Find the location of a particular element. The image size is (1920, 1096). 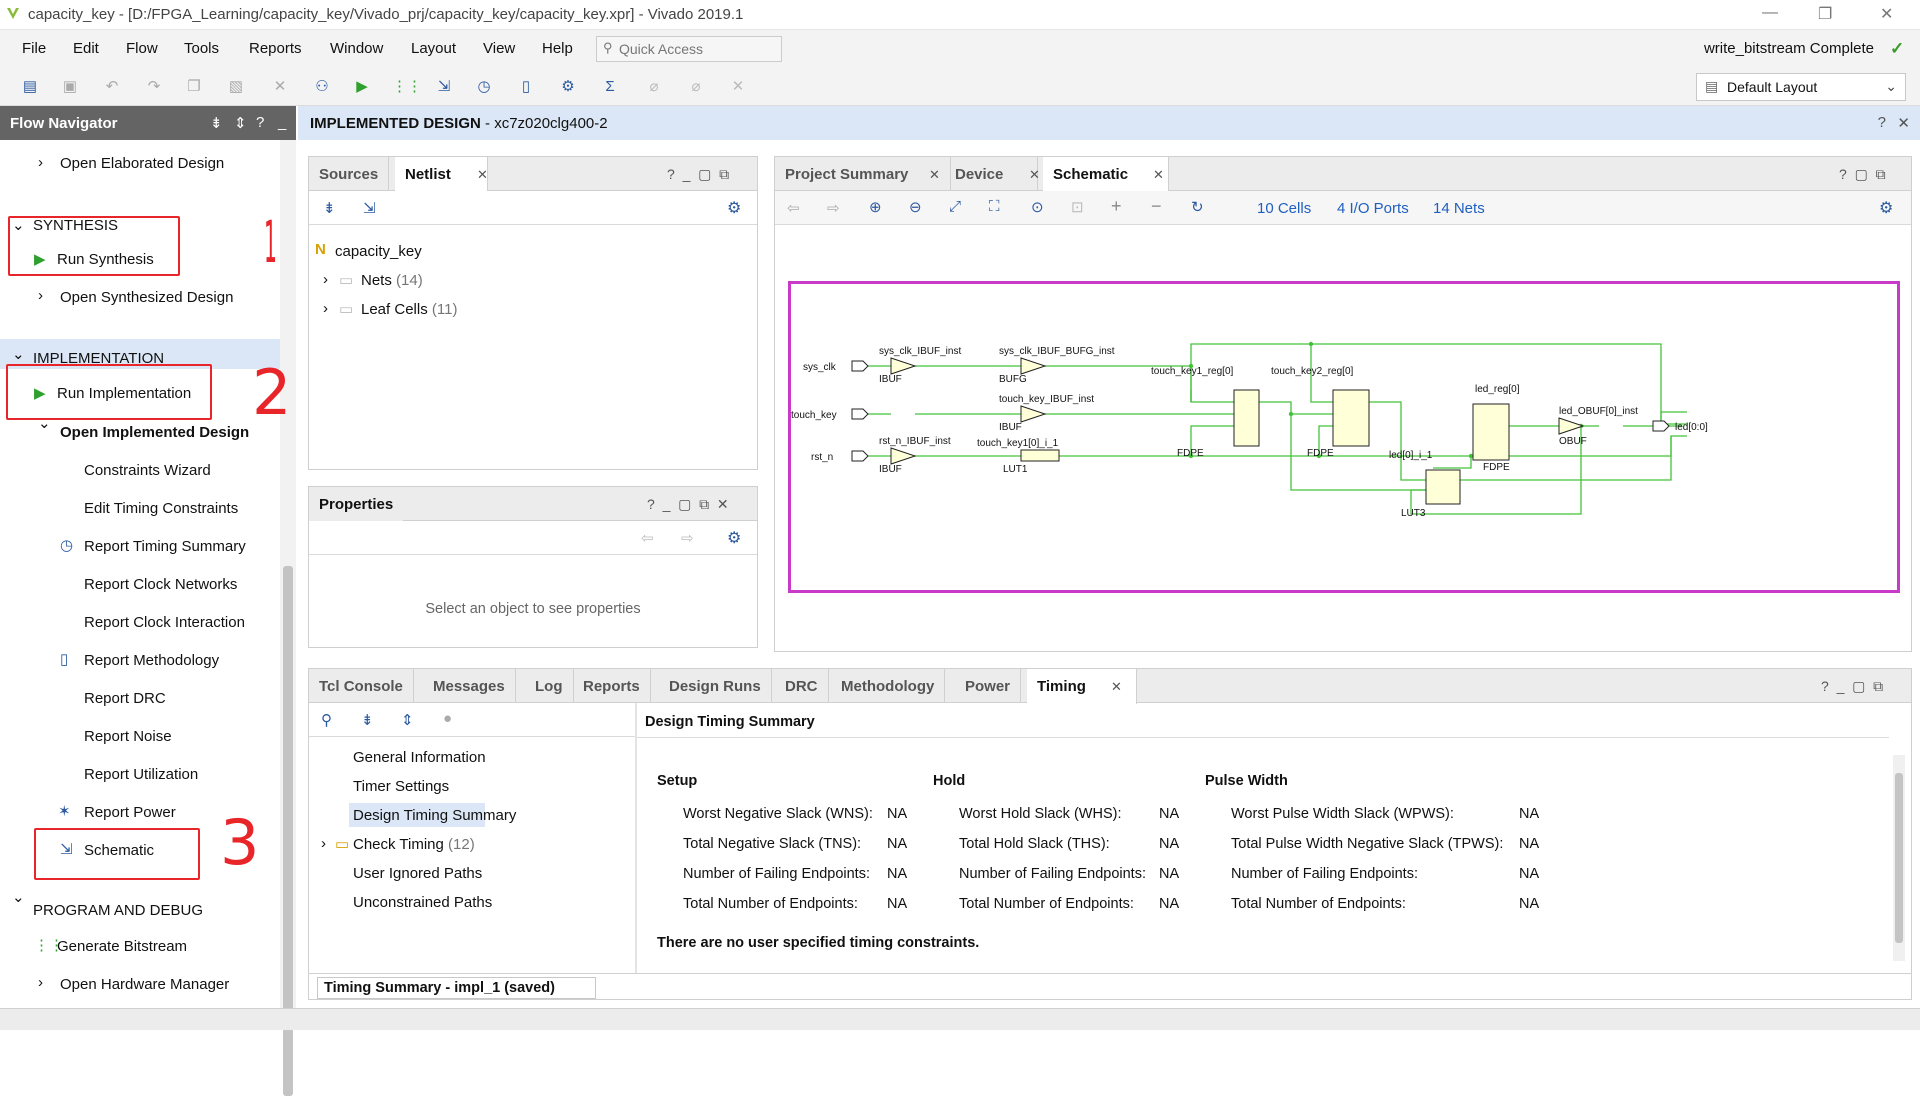

tab-sources: Sources is located at coordinates (349, 174).